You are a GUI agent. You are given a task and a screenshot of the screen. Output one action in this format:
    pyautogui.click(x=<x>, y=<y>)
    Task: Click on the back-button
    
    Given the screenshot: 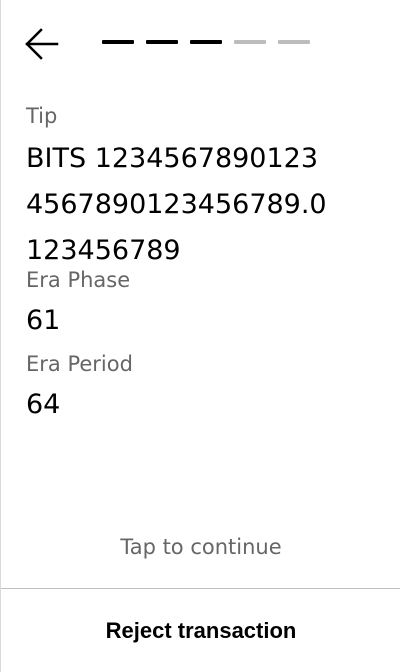 What is the action you would take?
    pyautogui.click(x=43, y=44)
    